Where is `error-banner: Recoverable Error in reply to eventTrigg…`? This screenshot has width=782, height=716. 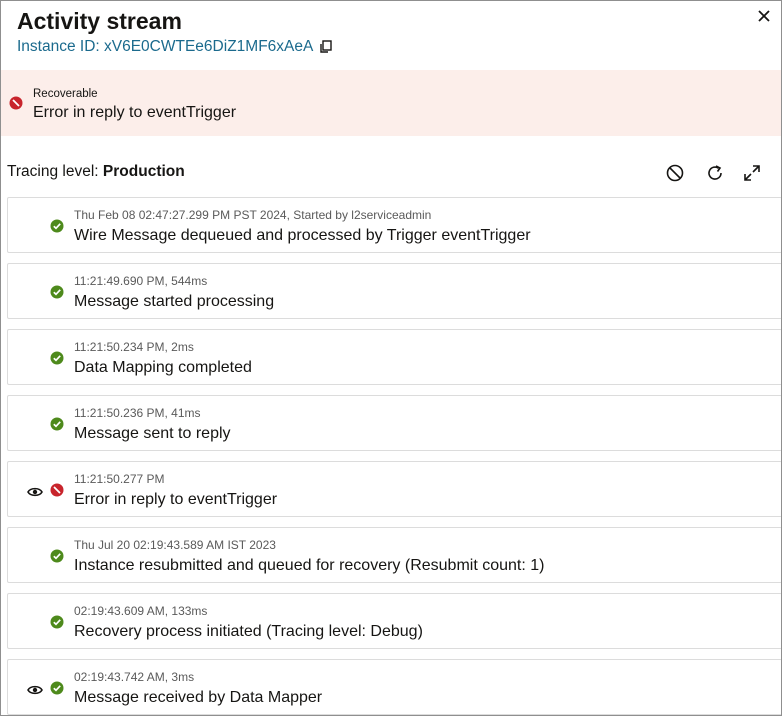 error-banner: Recoverable Error in reply to eventTrigg… is located at coordinates (391, 103).